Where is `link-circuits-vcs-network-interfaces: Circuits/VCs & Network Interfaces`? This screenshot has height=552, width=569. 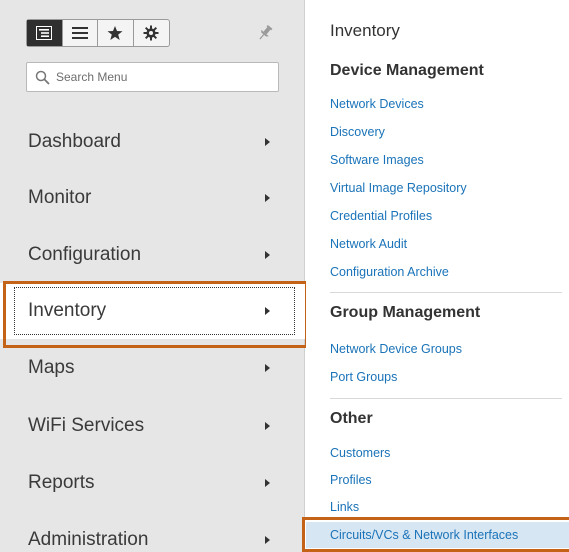
link-circuits-vcs-network-interfaces: Circuits/VCs & Network Interfaces is located at coordinates (437, 535).